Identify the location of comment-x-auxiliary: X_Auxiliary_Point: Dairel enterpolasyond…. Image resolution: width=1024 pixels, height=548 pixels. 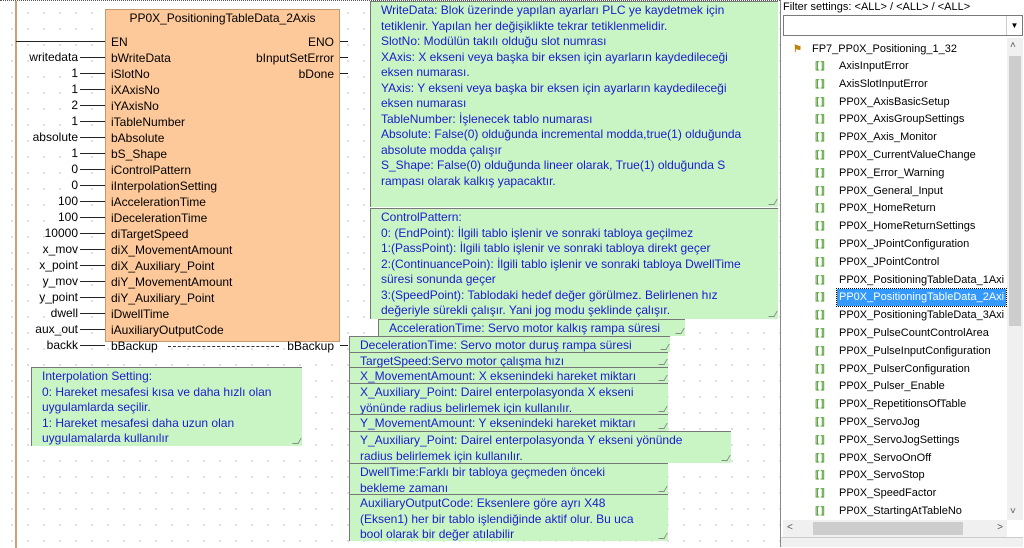
(508, 399).